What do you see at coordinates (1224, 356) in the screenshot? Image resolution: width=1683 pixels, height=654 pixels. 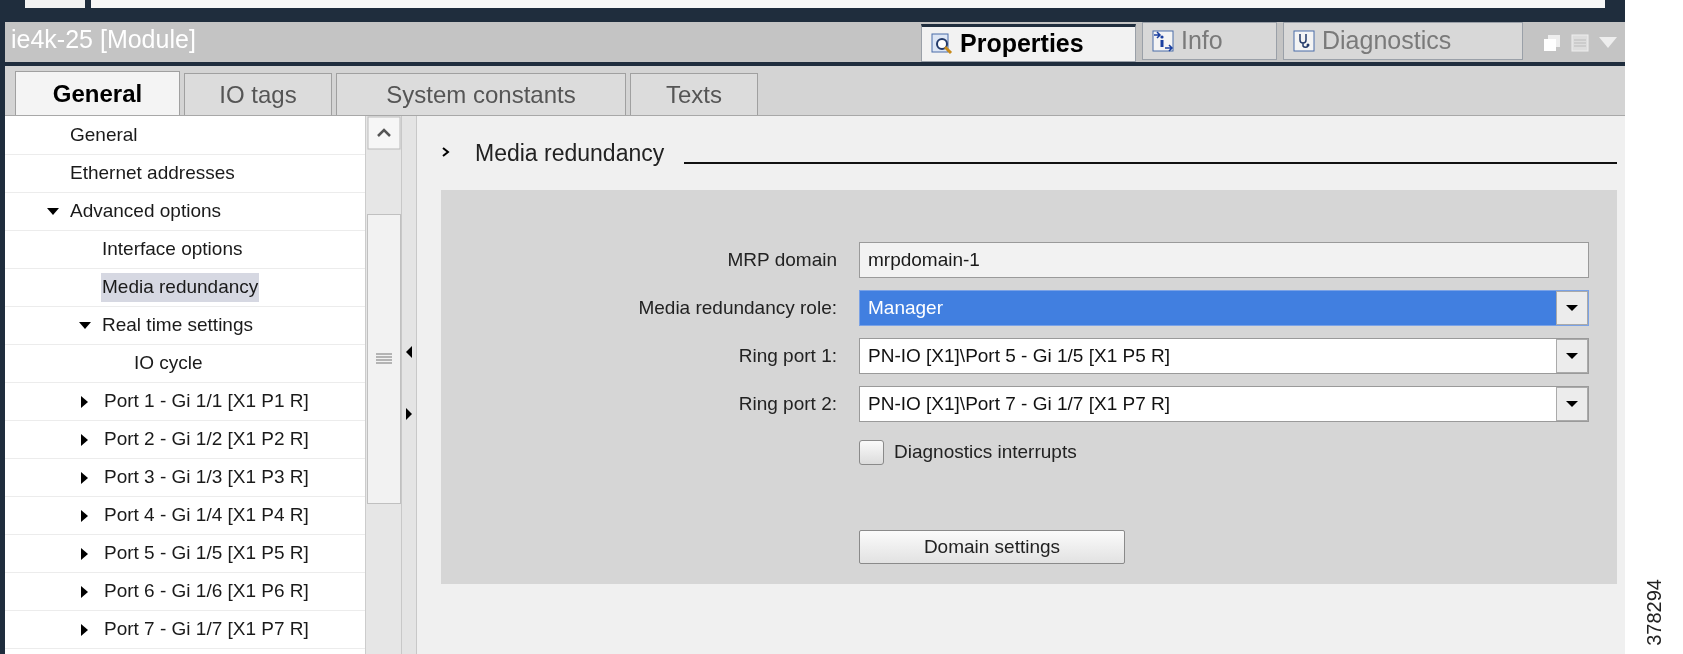 I see `dropdown: PN-IO [X1]\Port 5 - Gi 1/5 [X1 P5 R]` at bounding box center [1224, 356].